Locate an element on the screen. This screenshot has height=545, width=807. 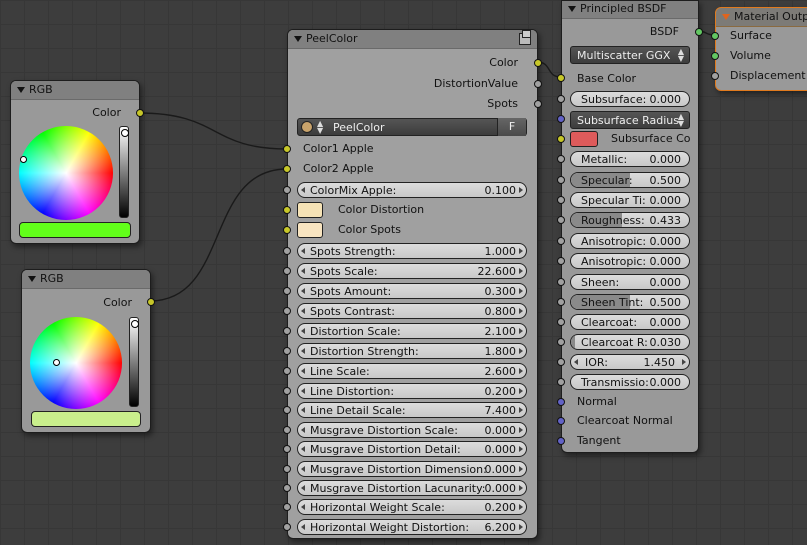
fake-user-button: F is located at coordinates (511, 127).